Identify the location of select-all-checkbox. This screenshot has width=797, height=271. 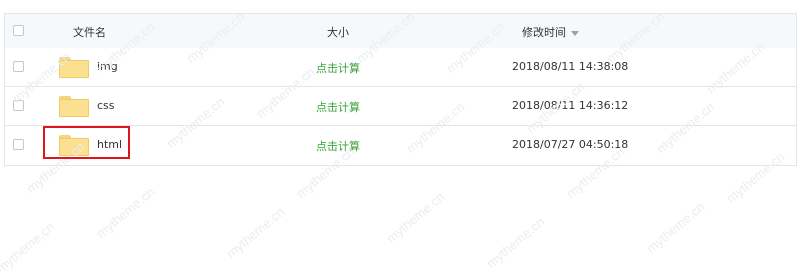
(18, 30).